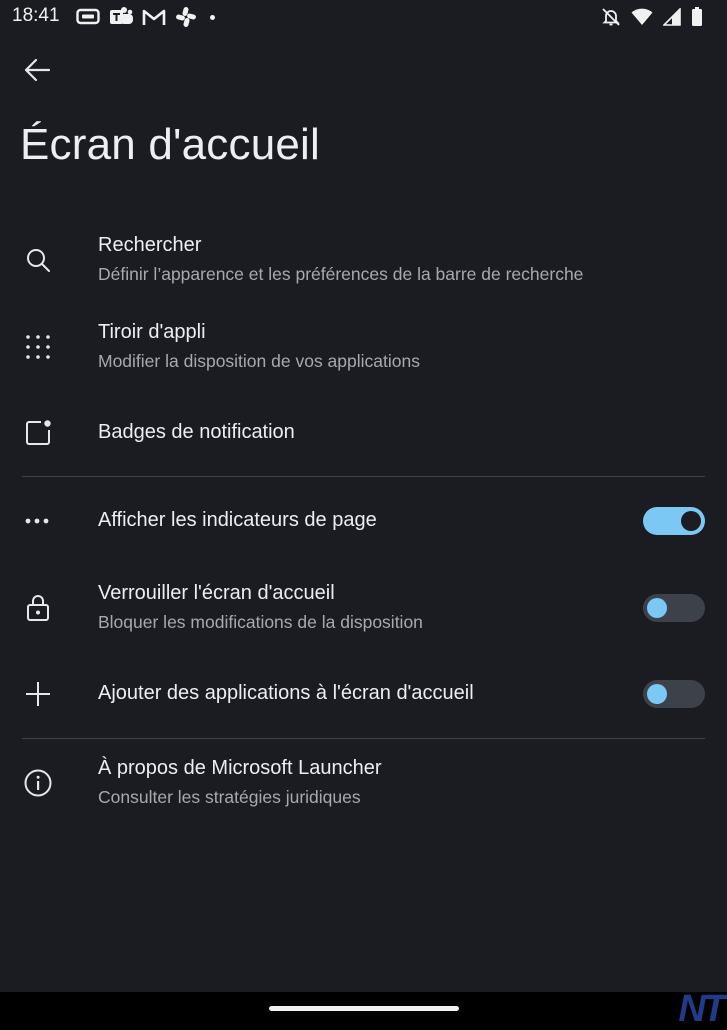 The image size is (727, 1030). What do you see at coordinates (216, 593) in the screenshot?
I see `setting-title: Verrouiller l'écran d'accueil` at bounding box center [216, 593].